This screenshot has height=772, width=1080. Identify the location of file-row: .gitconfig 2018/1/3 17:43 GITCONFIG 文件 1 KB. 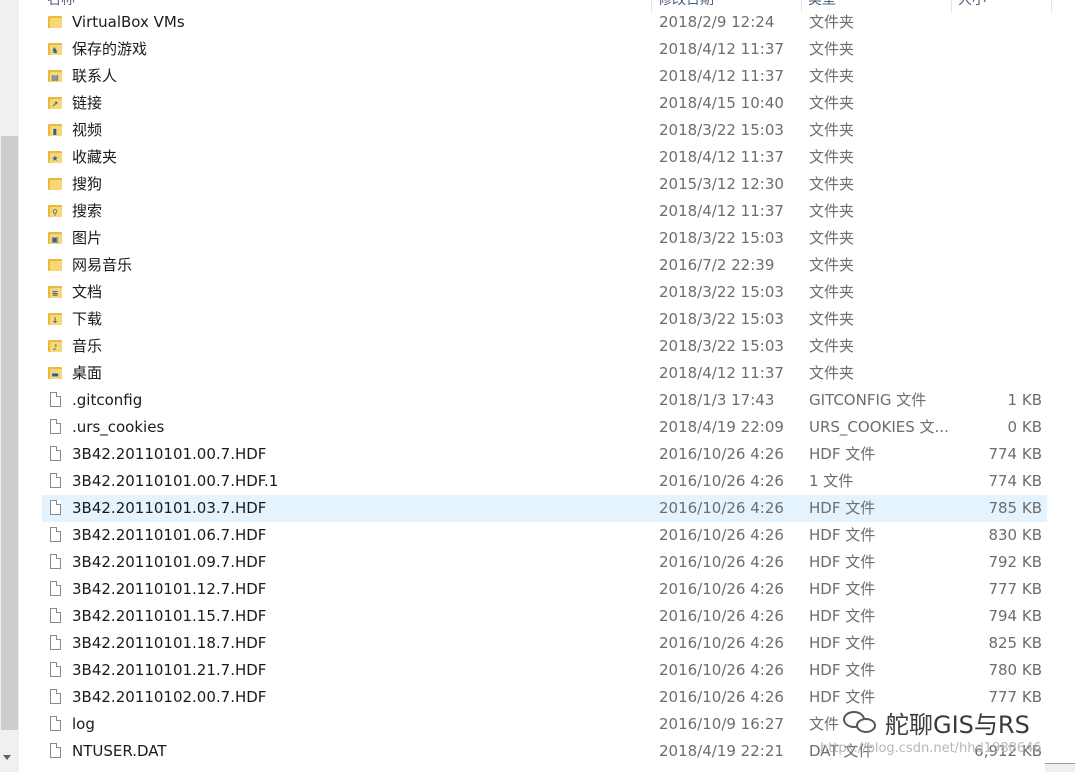
(544, 400).